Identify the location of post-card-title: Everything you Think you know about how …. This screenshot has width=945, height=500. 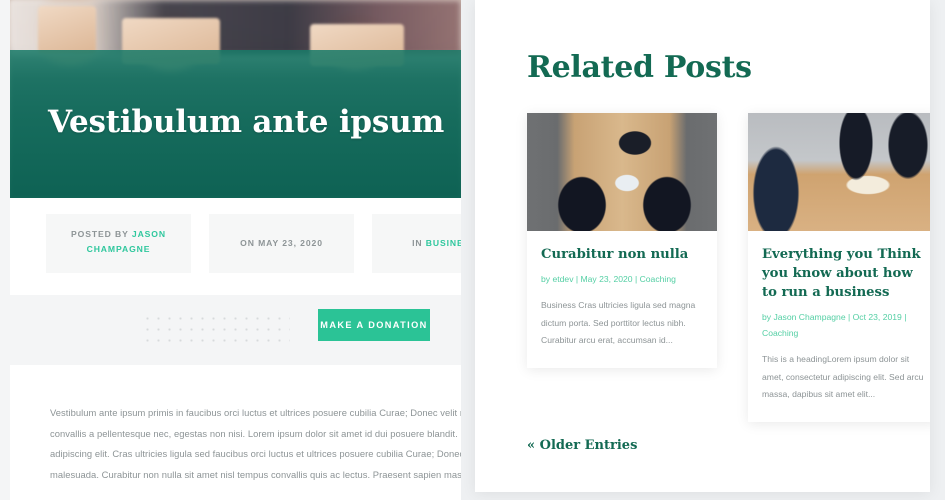
(843, 273).